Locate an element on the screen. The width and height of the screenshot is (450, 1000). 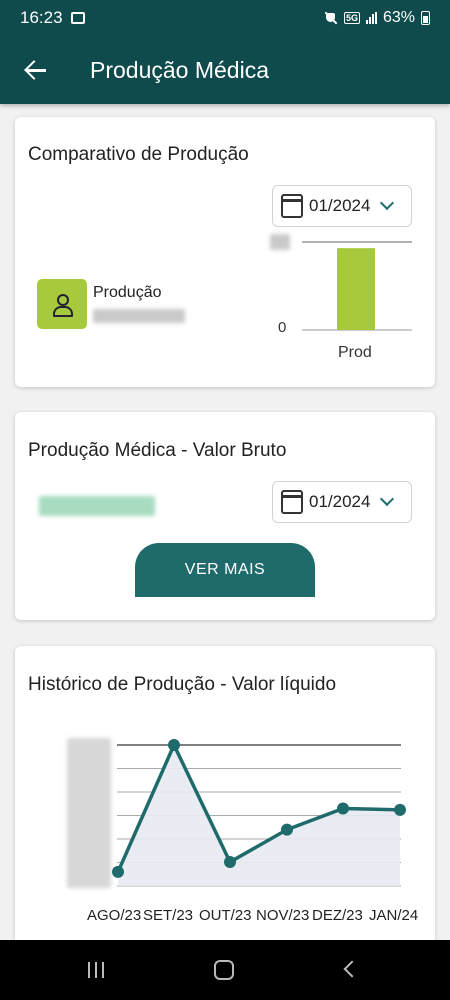
arrow-left-icon is located at coordinates (35, 70).